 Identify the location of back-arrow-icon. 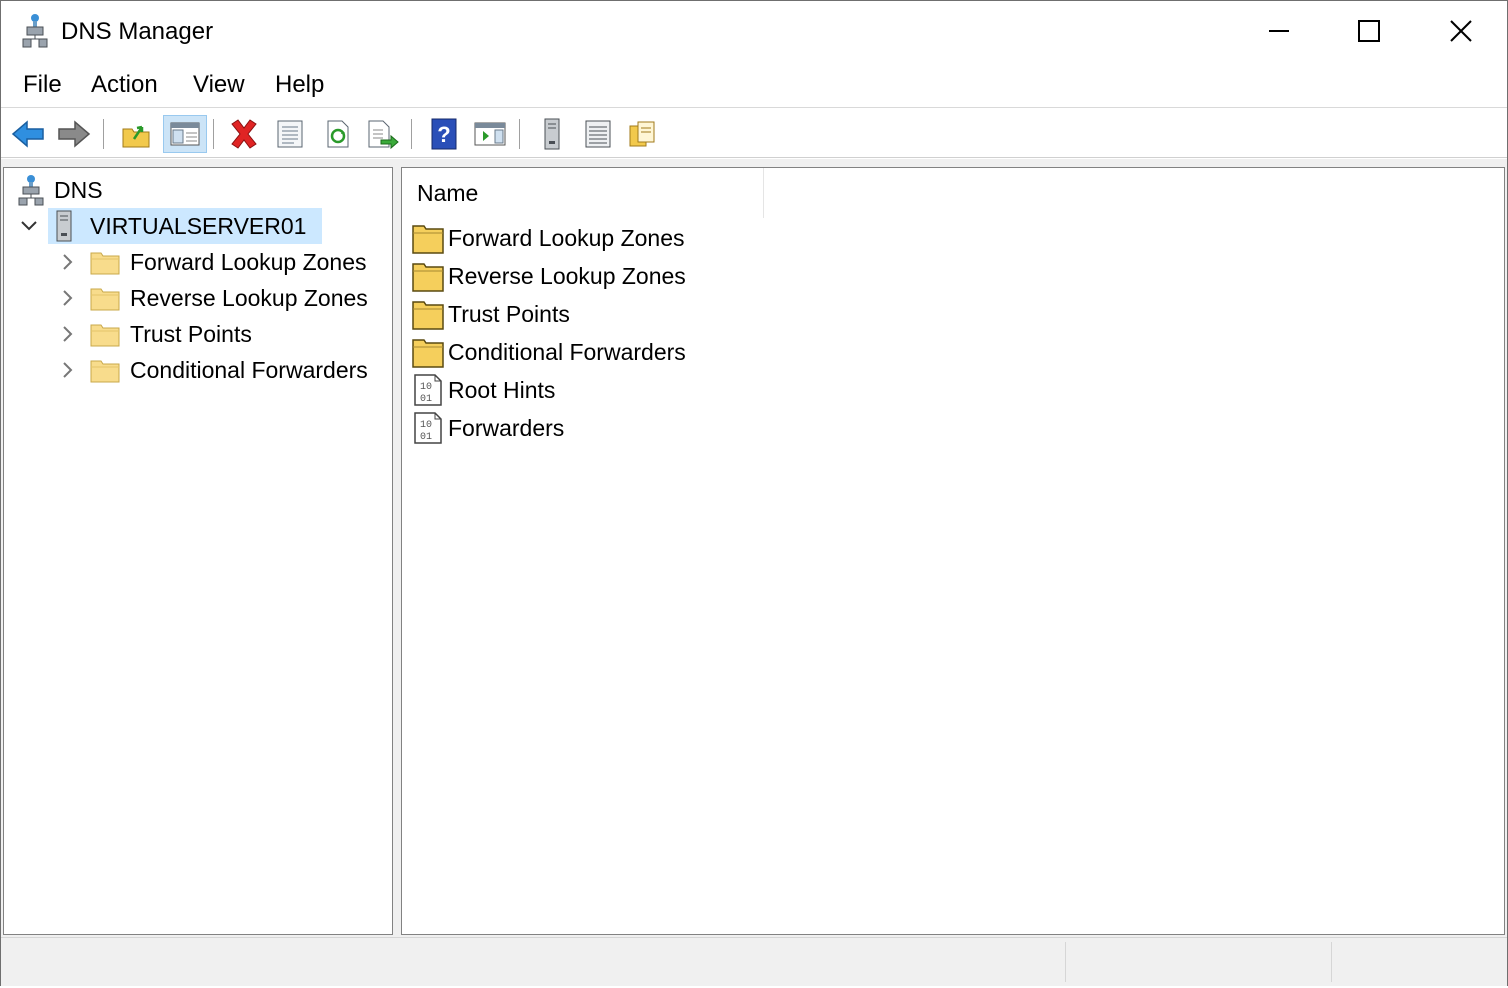
(27, 134).